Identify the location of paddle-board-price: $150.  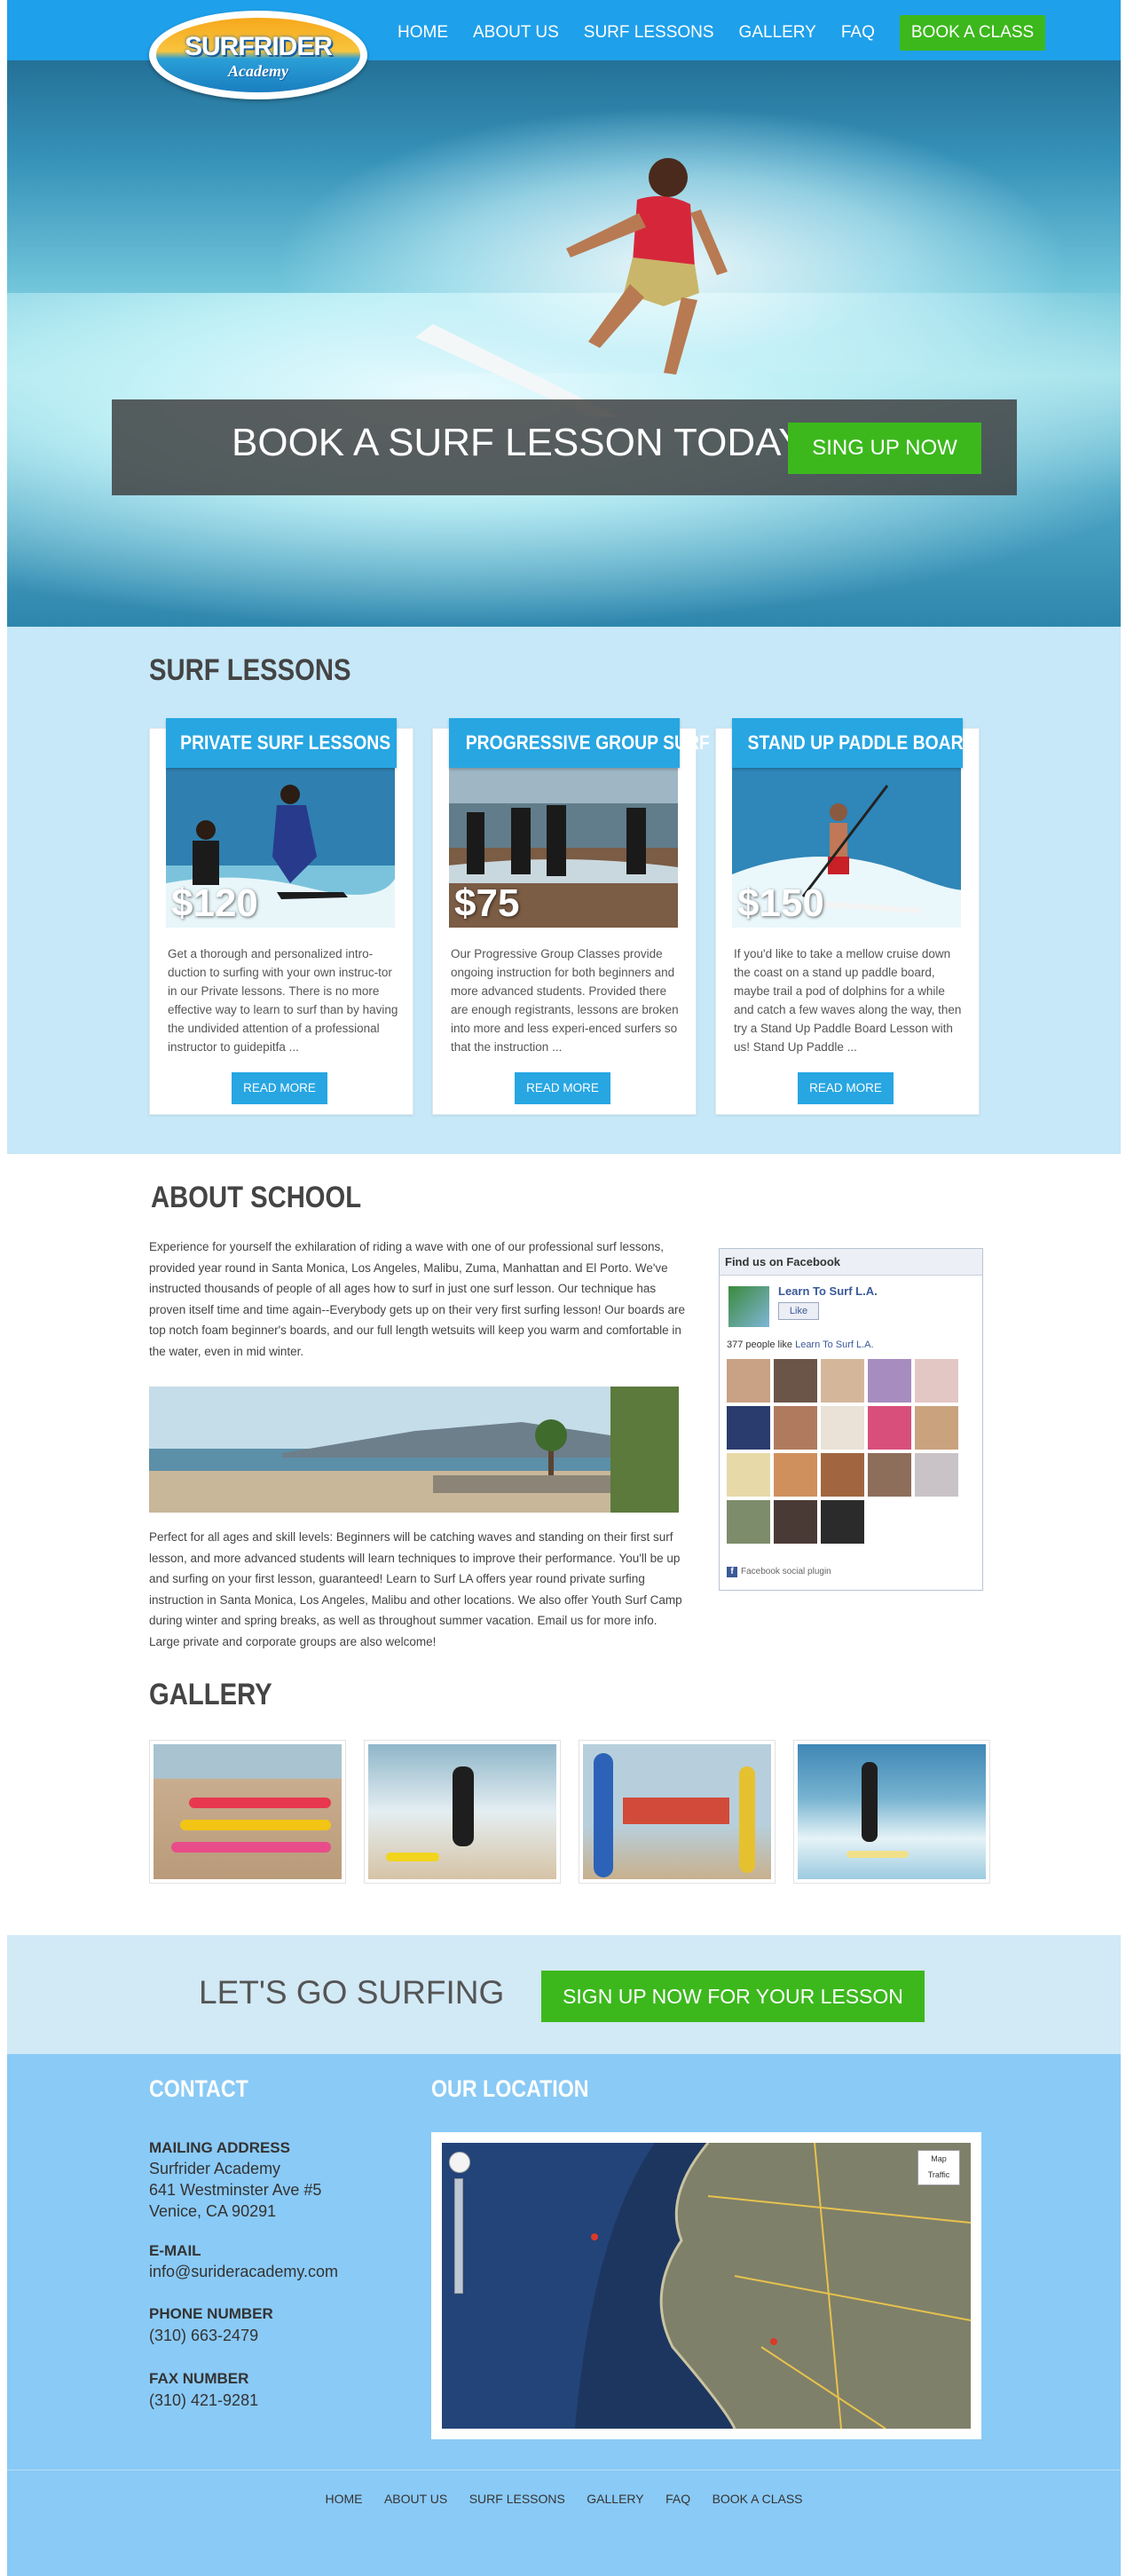
(780, 903).